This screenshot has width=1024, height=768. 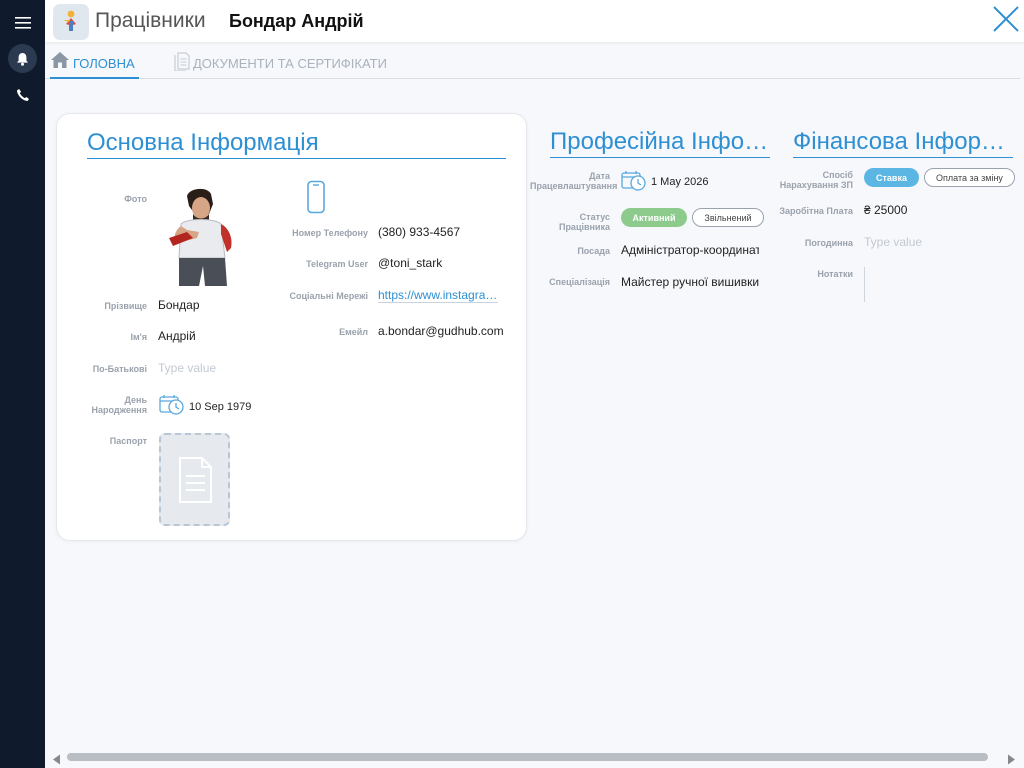 I want to click on method-rate-pill: Ставка, so click(x=891, y=177).